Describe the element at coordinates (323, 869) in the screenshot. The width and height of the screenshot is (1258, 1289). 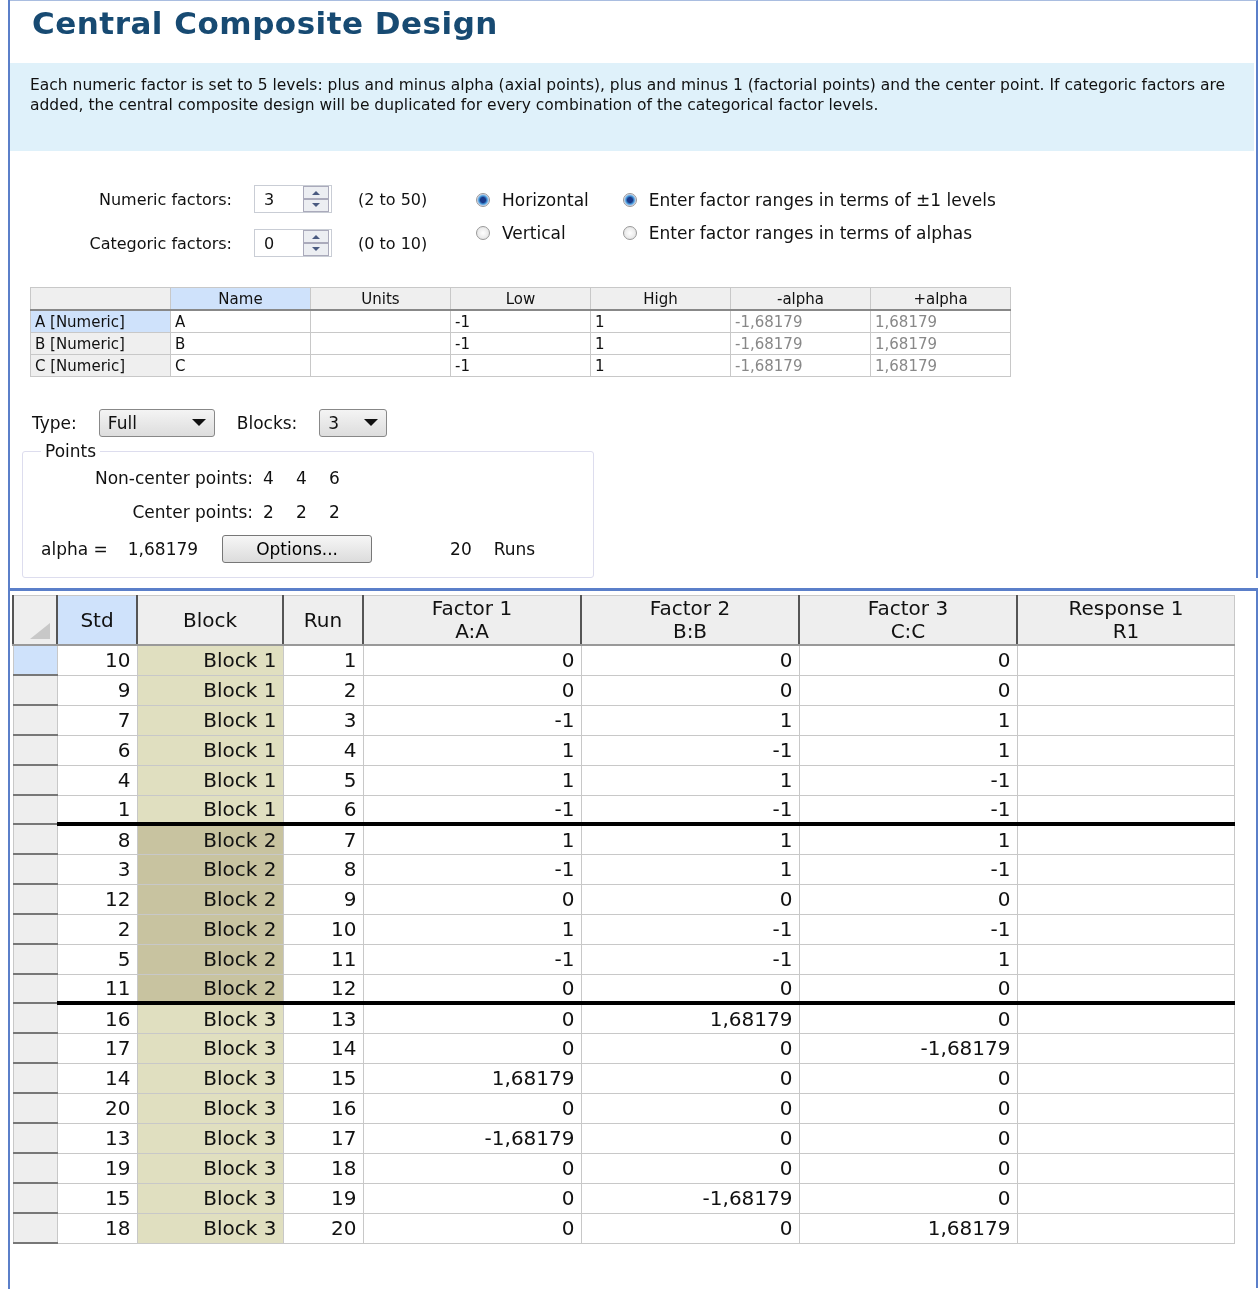
I see `table-cell: 8` at that location.